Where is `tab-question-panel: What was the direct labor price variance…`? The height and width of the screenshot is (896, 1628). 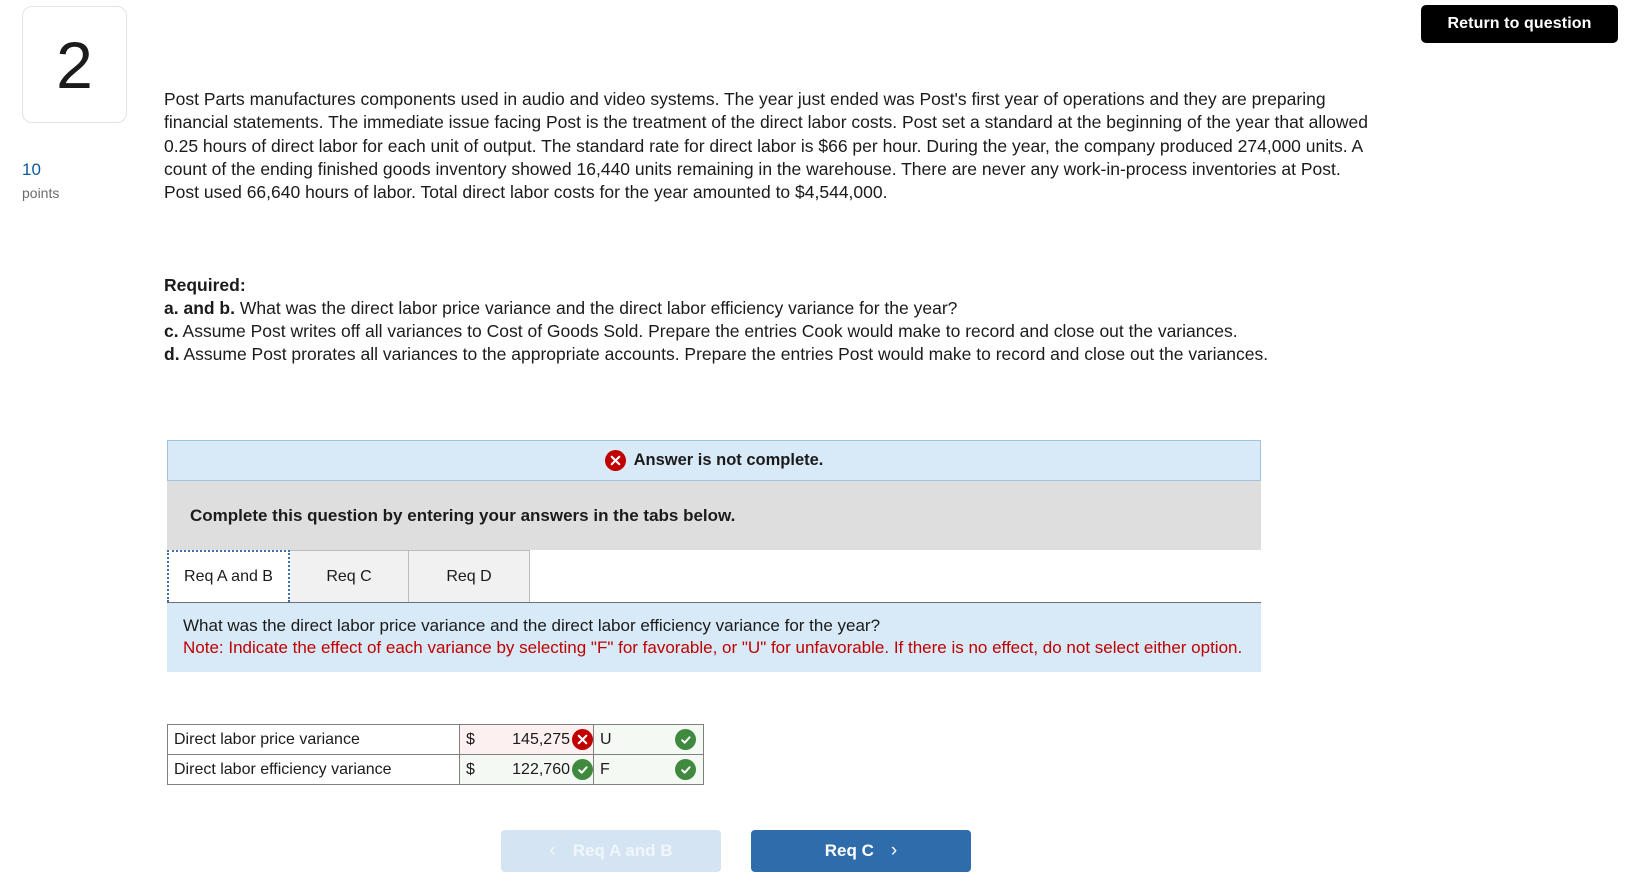 tab-question-panel: What was the direct labor price variance… is located at coordinates (714, 637).